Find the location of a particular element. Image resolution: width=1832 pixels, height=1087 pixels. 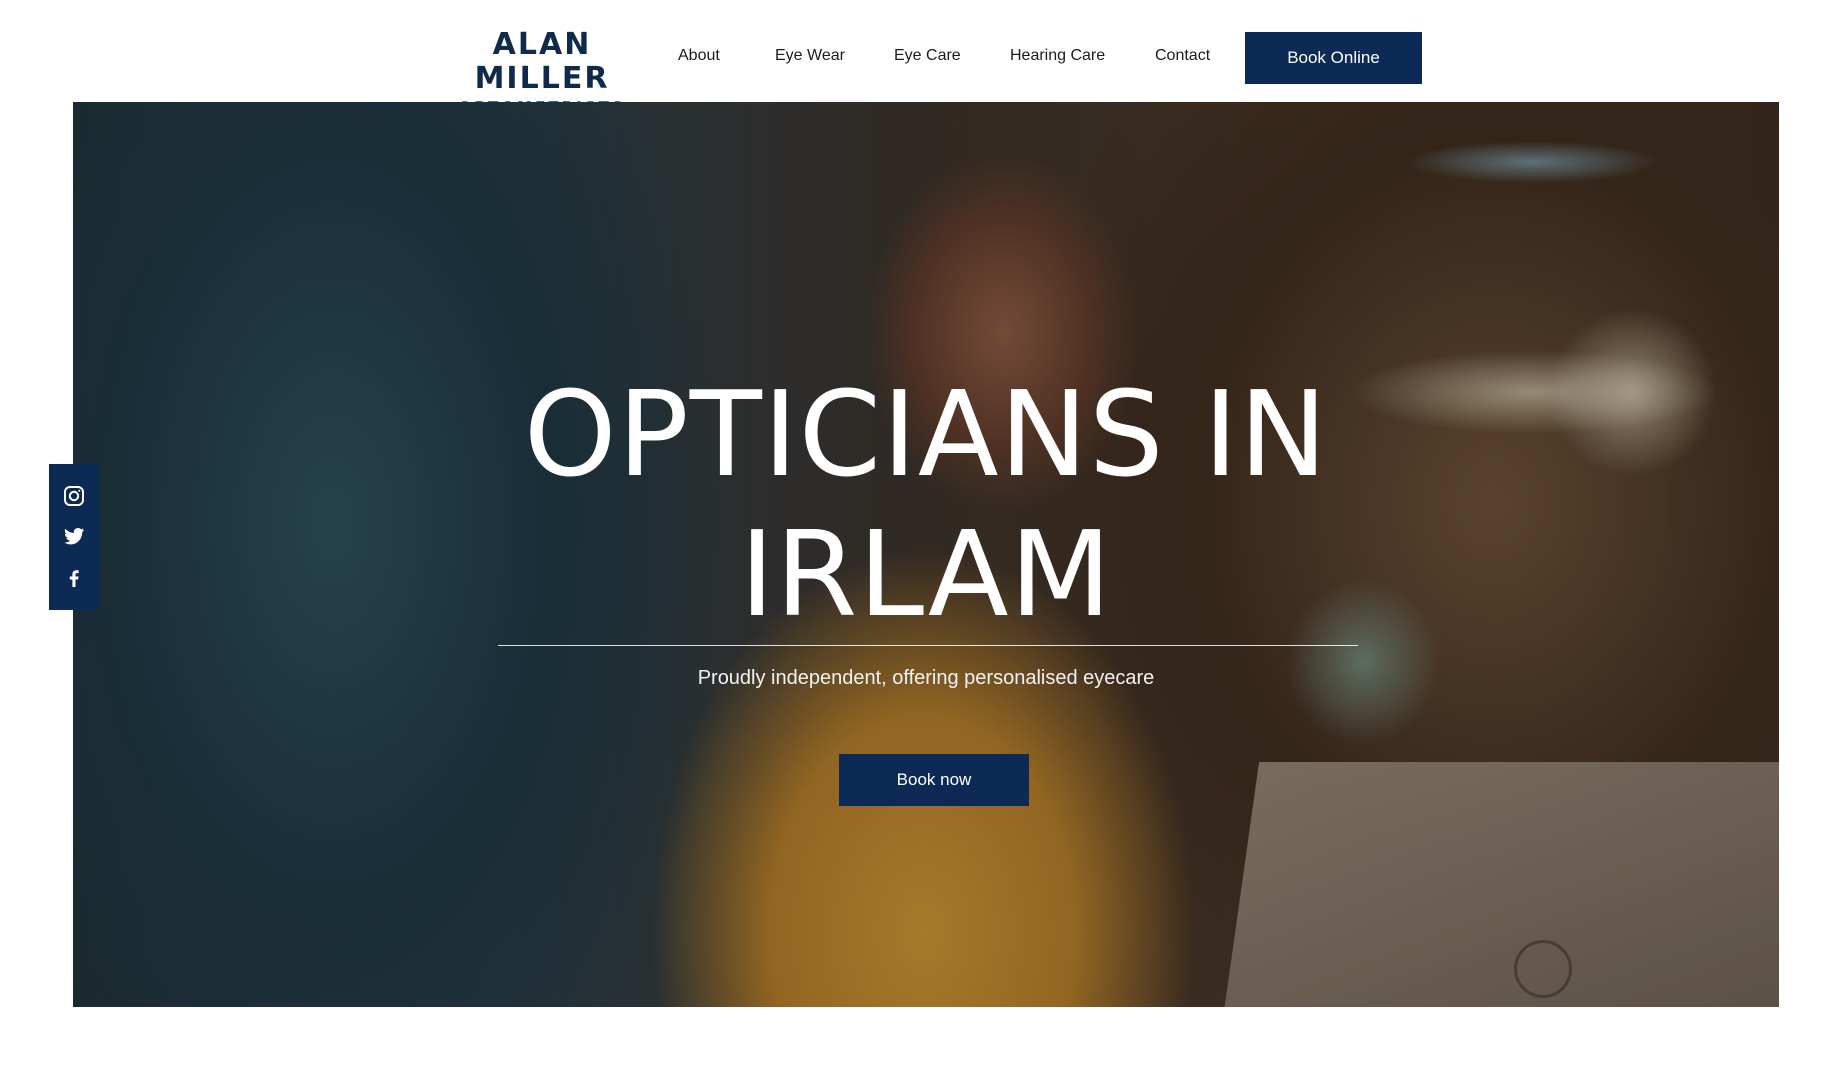

book-online-button: Book Online is located at coordinates (1333, 58).